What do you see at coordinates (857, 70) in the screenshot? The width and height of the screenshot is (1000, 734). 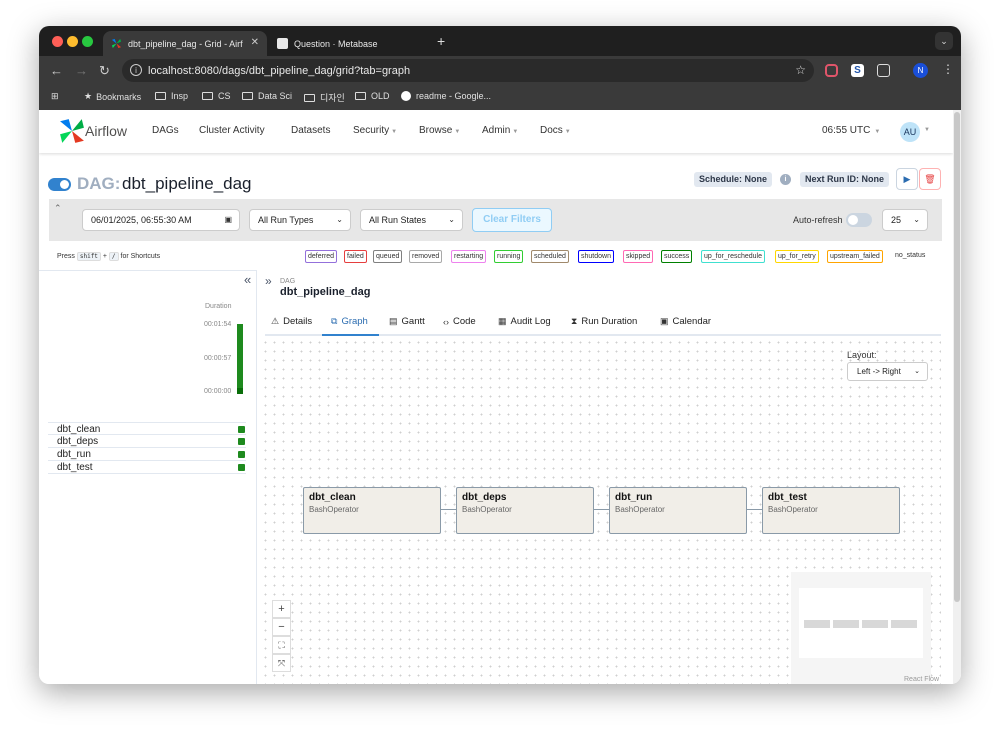 I see `s-extension-icon: S` at bounding box center [857, 70].